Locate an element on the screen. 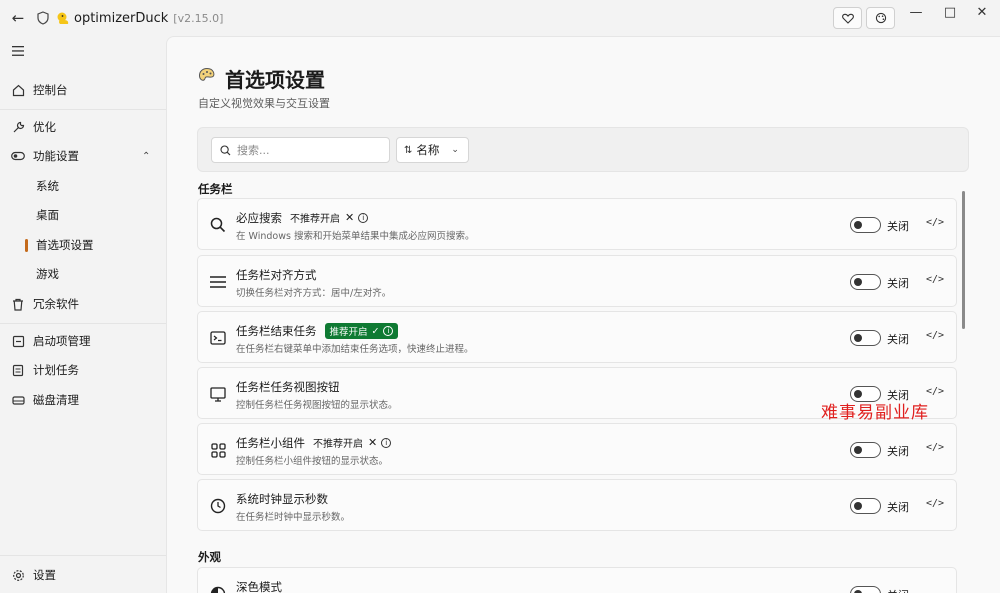 This screenshot has height=593, width=1000. chevron-up-icon: ⌃ is located at coordinates (146, 156).